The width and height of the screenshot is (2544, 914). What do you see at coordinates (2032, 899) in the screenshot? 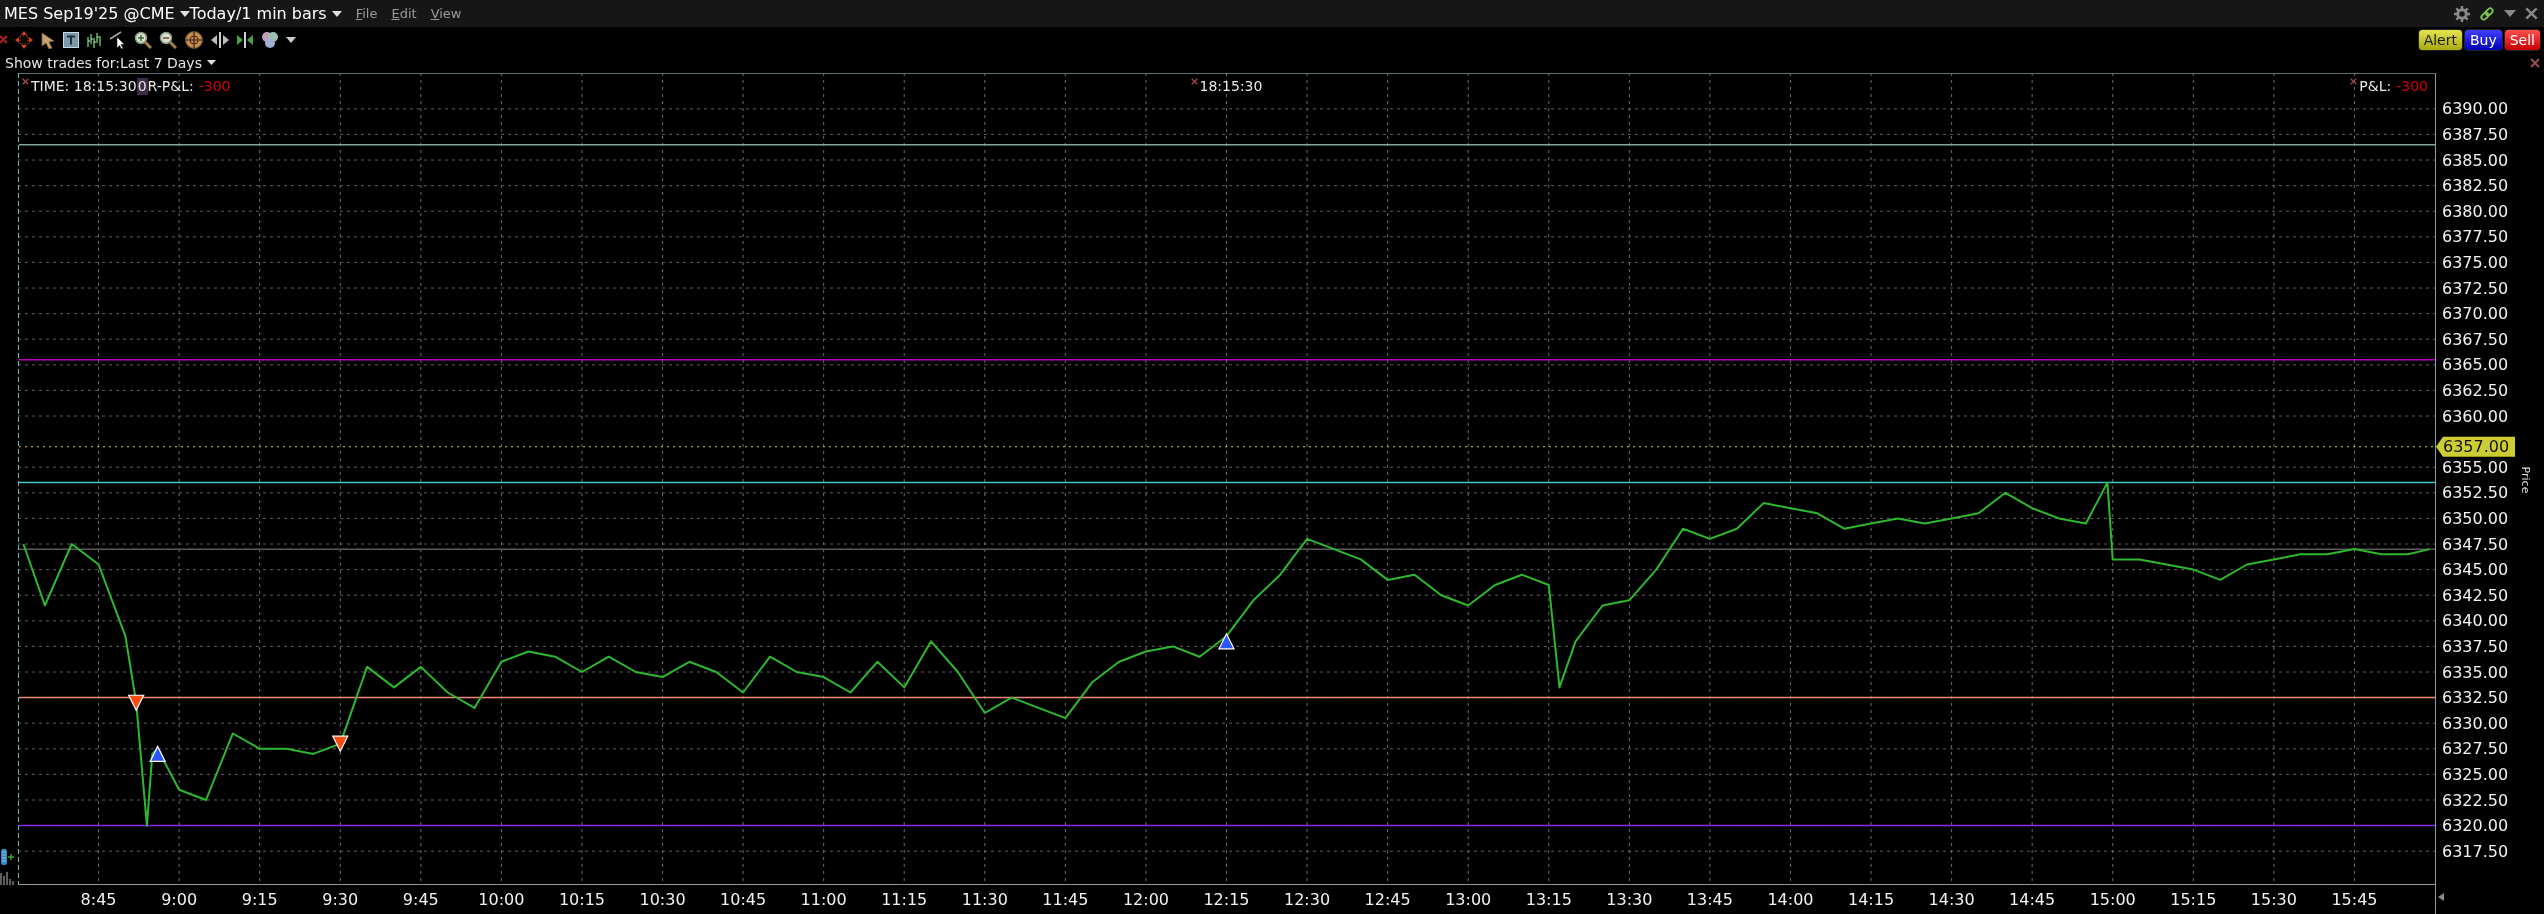
I see `time-axis-label: 14:45` at bounding box center [2032, 899].